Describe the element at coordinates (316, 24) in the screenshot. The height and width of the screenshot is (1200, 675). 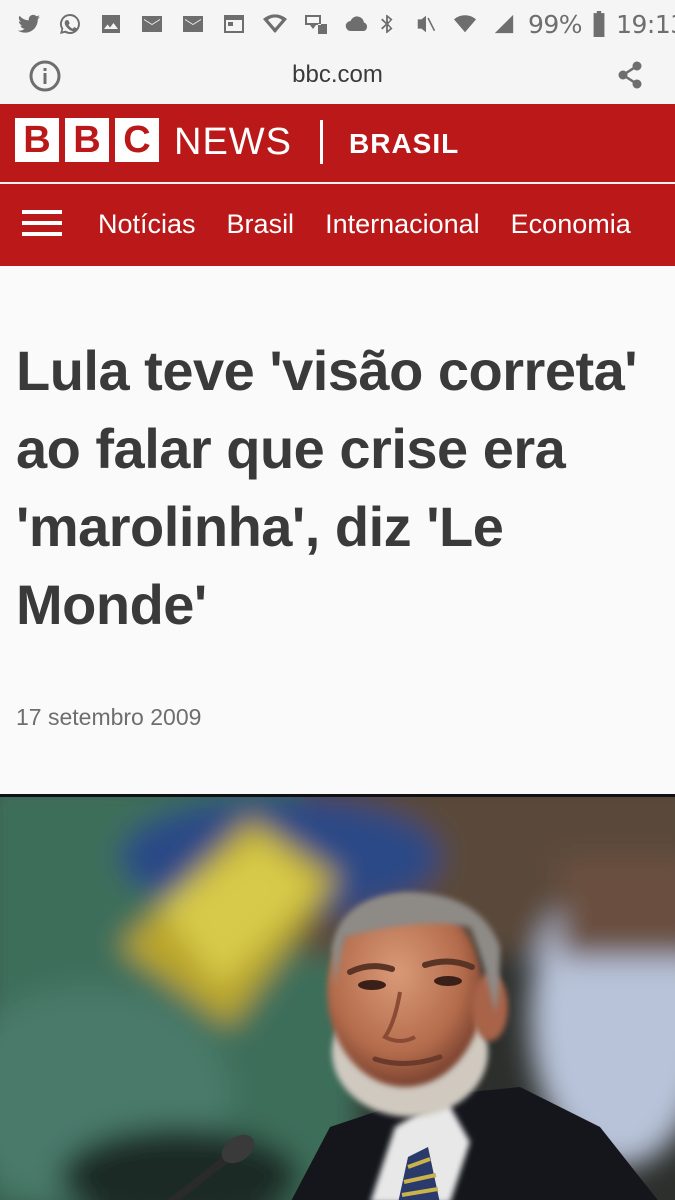
I see `vpn-icon` at that location.